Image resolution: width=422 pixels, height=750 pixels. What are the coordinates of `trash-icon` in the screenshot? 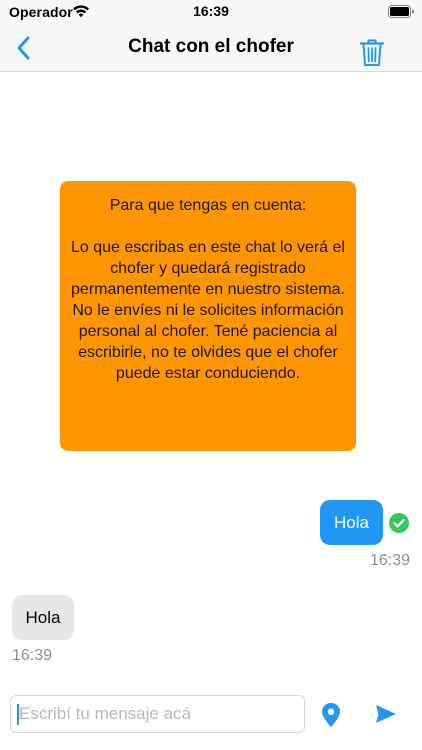 It's located at (372, 53).